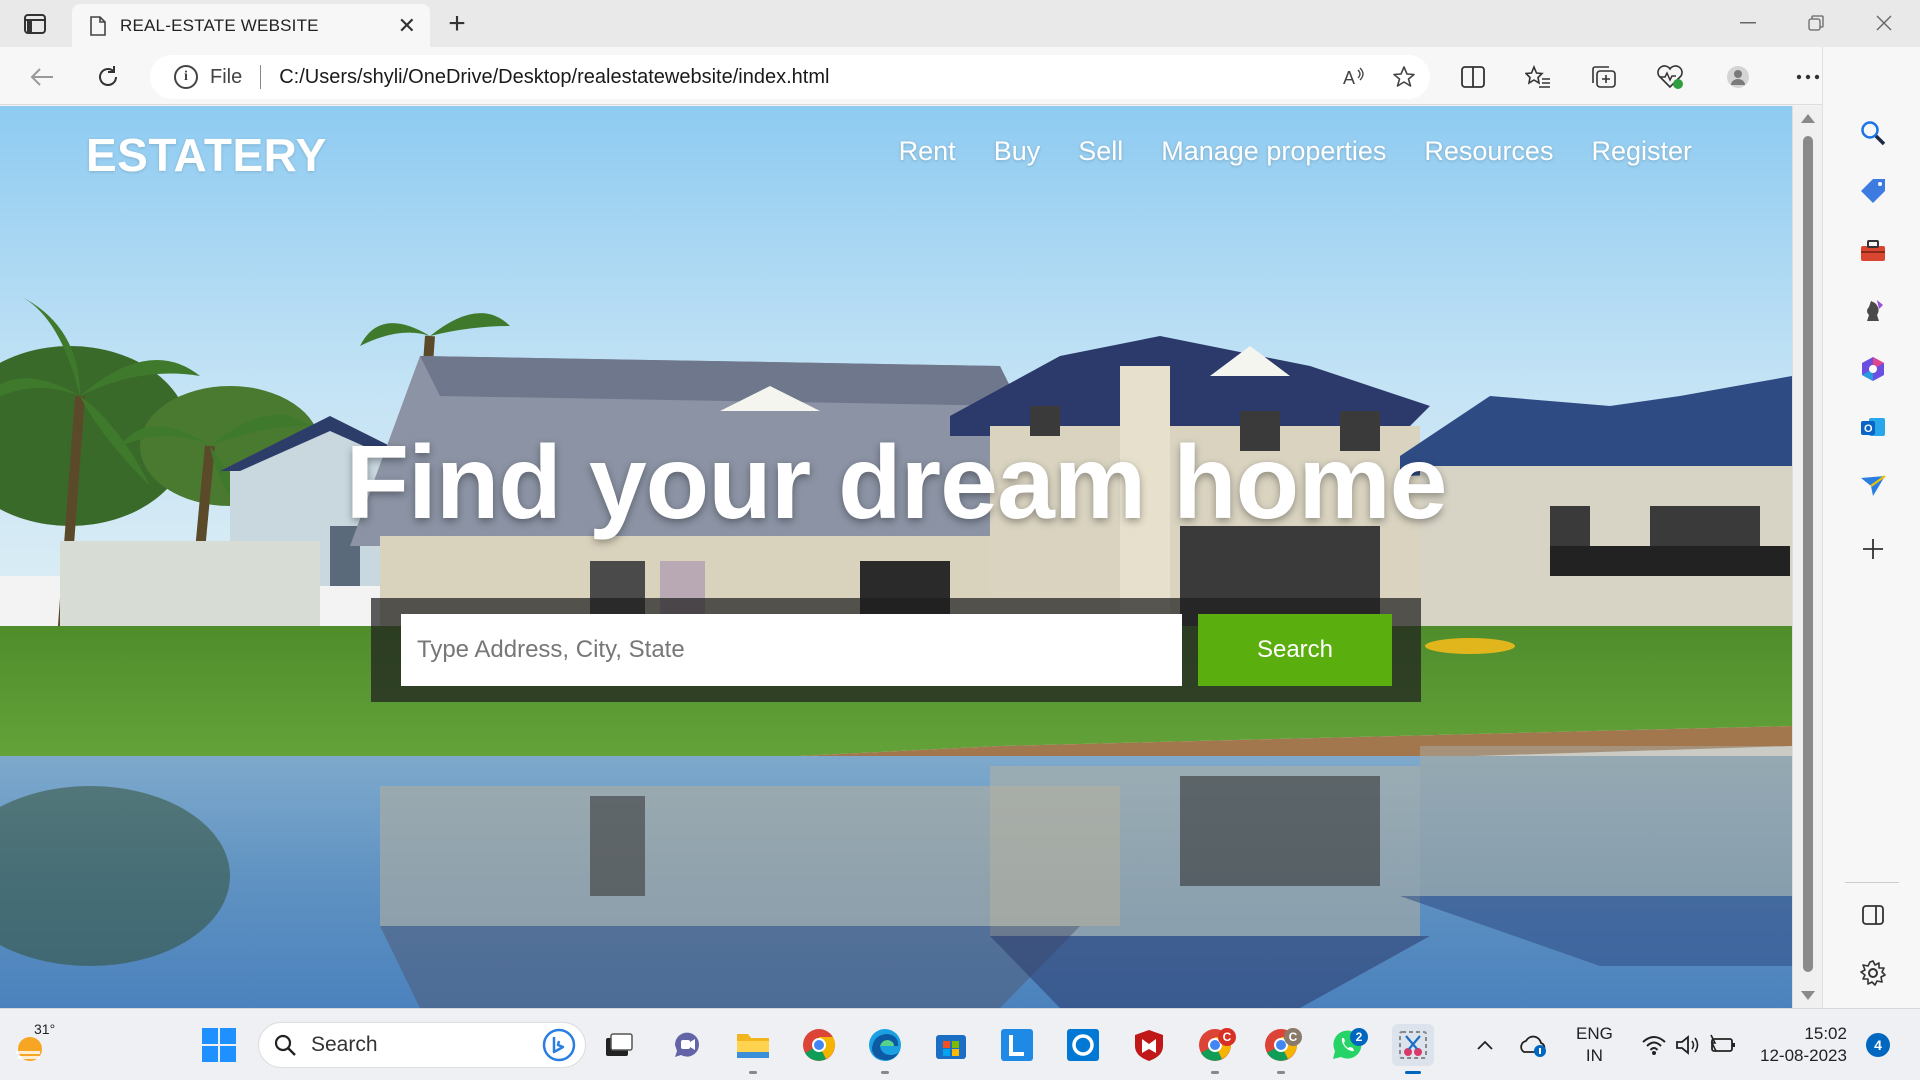 The height and width of the screenshot is (1080, 1920). What do you see at coordinates (206, 155) in the screenshot?
I see `site-logo: ESTATERY` at bounding box center [206, 155].